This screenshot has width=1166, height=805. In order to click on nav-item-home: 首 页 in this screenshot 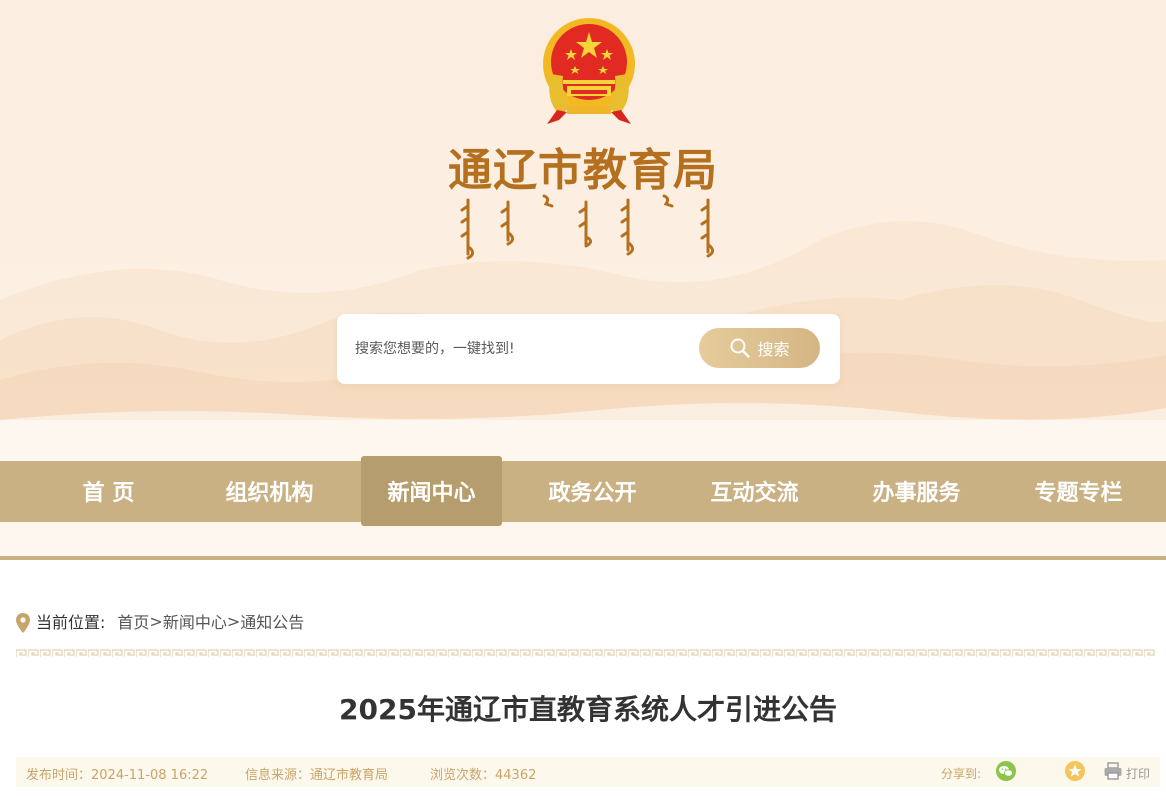, I will do `click(108, 491)`.